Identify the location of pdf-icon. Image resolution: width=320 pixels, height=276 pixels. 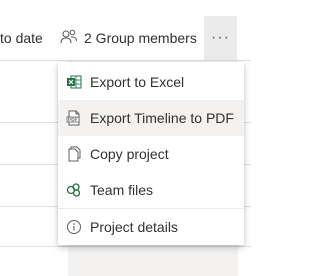
(74, 118).